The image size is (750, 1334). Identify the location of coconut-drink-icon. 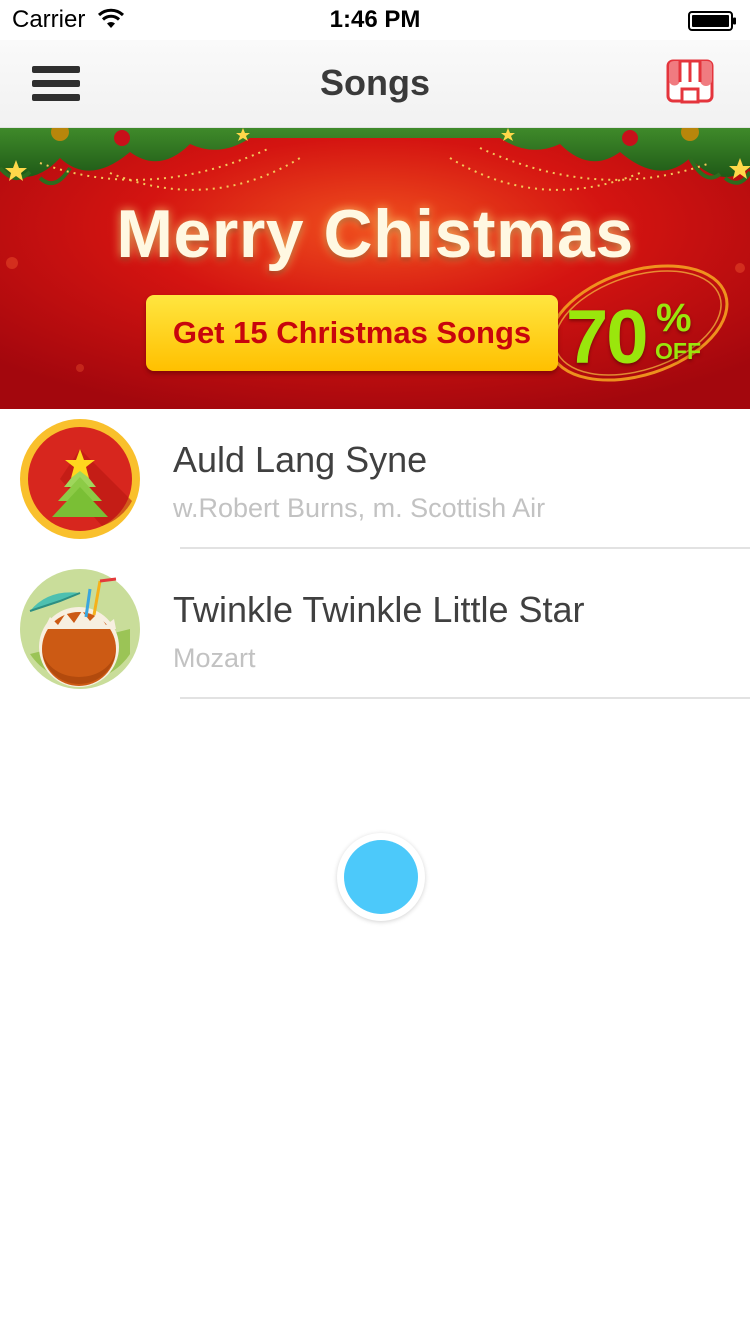
(80, 629).